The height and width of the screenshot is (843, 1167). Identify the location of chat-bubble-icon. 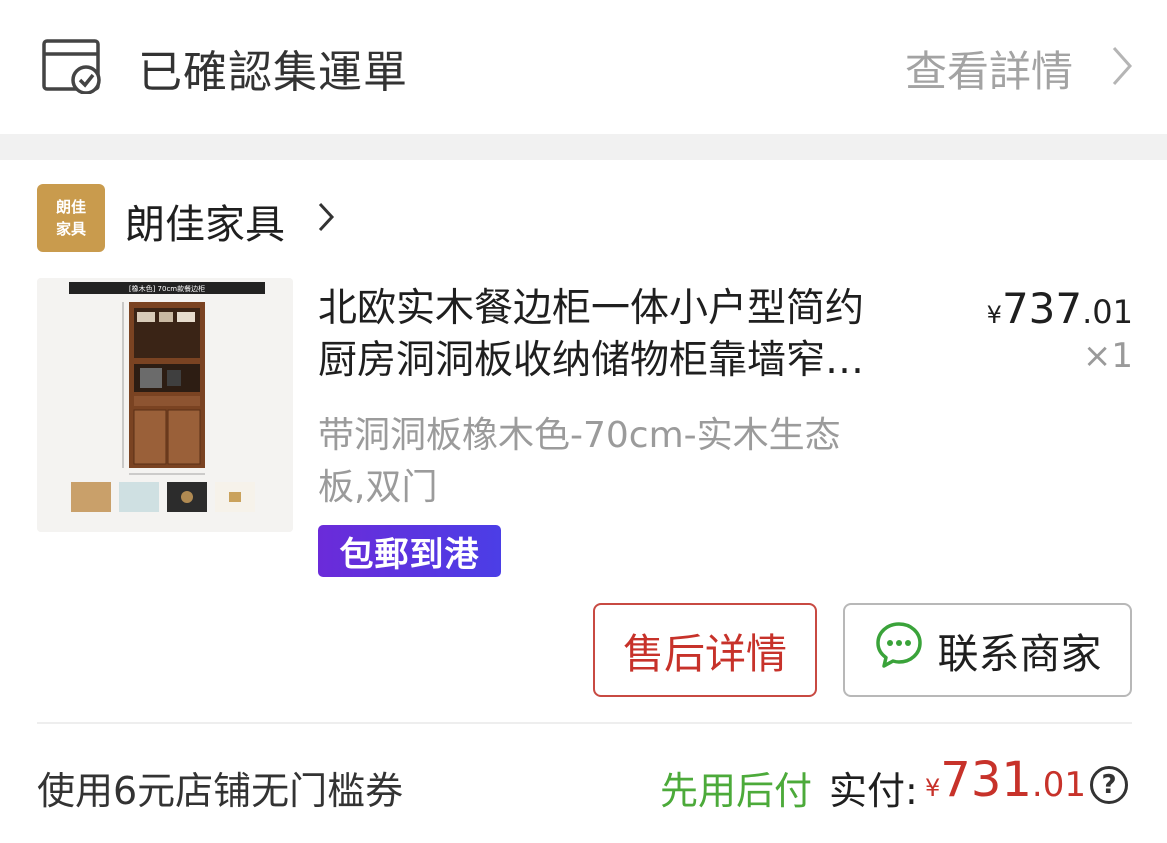
(899, 650).